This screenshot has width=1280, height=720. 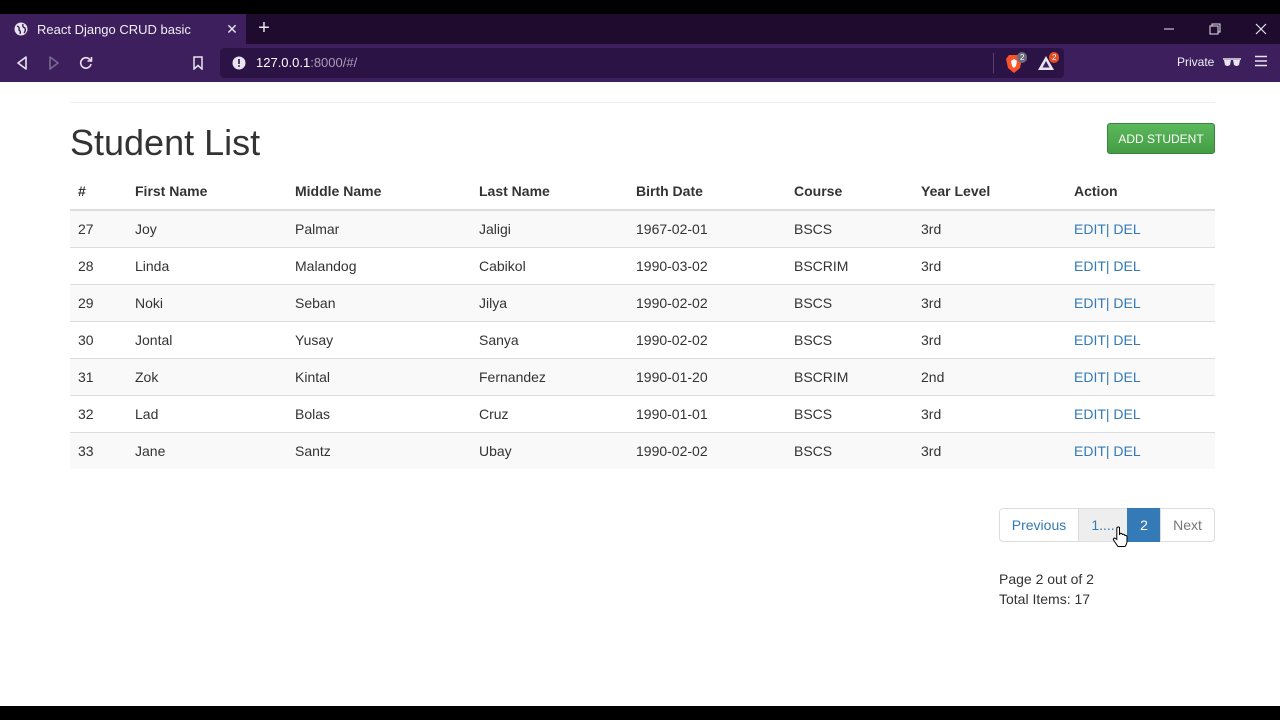 What do you see at coordinates (379, 302) in the screenshot?
I see `cell-middle-name: Seban` at bounding box center [379, 302].